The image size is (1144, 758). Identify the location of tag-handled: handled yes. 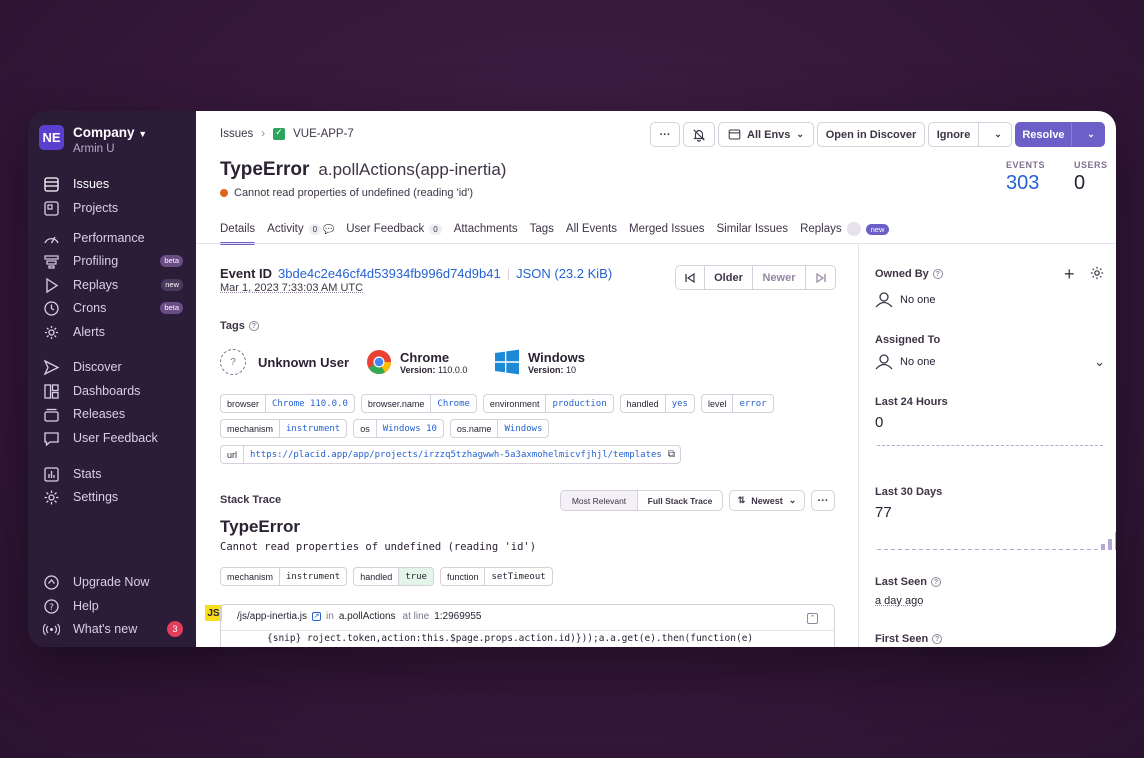
(657, 403).